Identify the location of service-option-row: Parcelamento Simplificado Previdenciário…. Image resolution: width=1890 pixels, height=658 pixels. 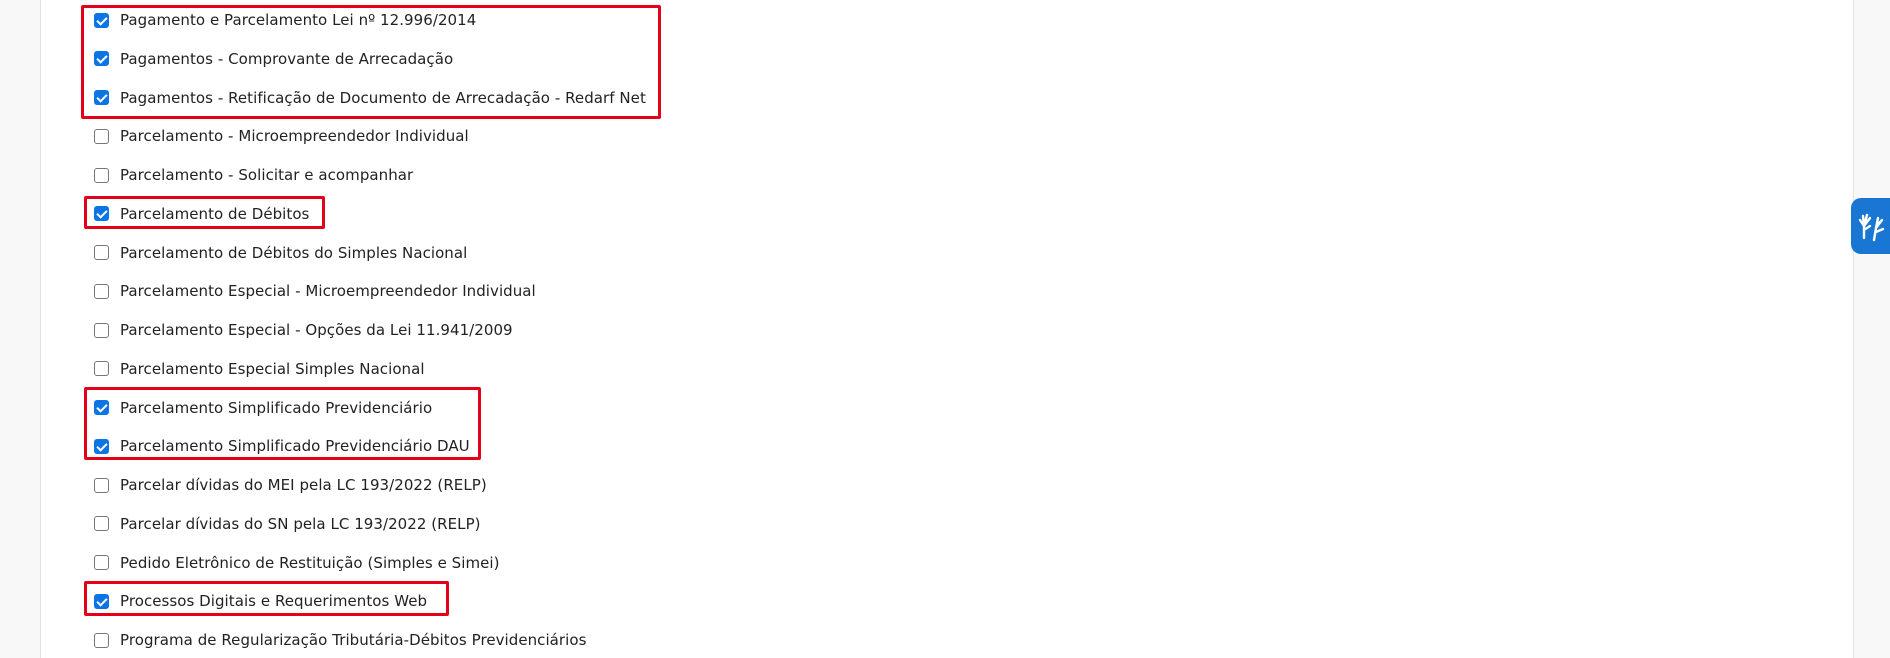
(282, 446).